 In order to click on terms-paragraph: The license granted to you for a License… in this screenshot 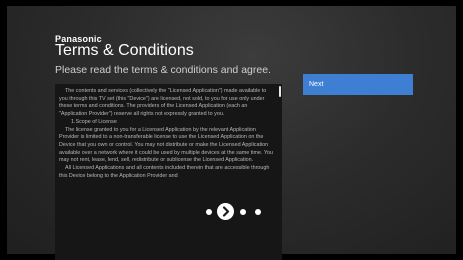, I will do `click(166, 145)`.